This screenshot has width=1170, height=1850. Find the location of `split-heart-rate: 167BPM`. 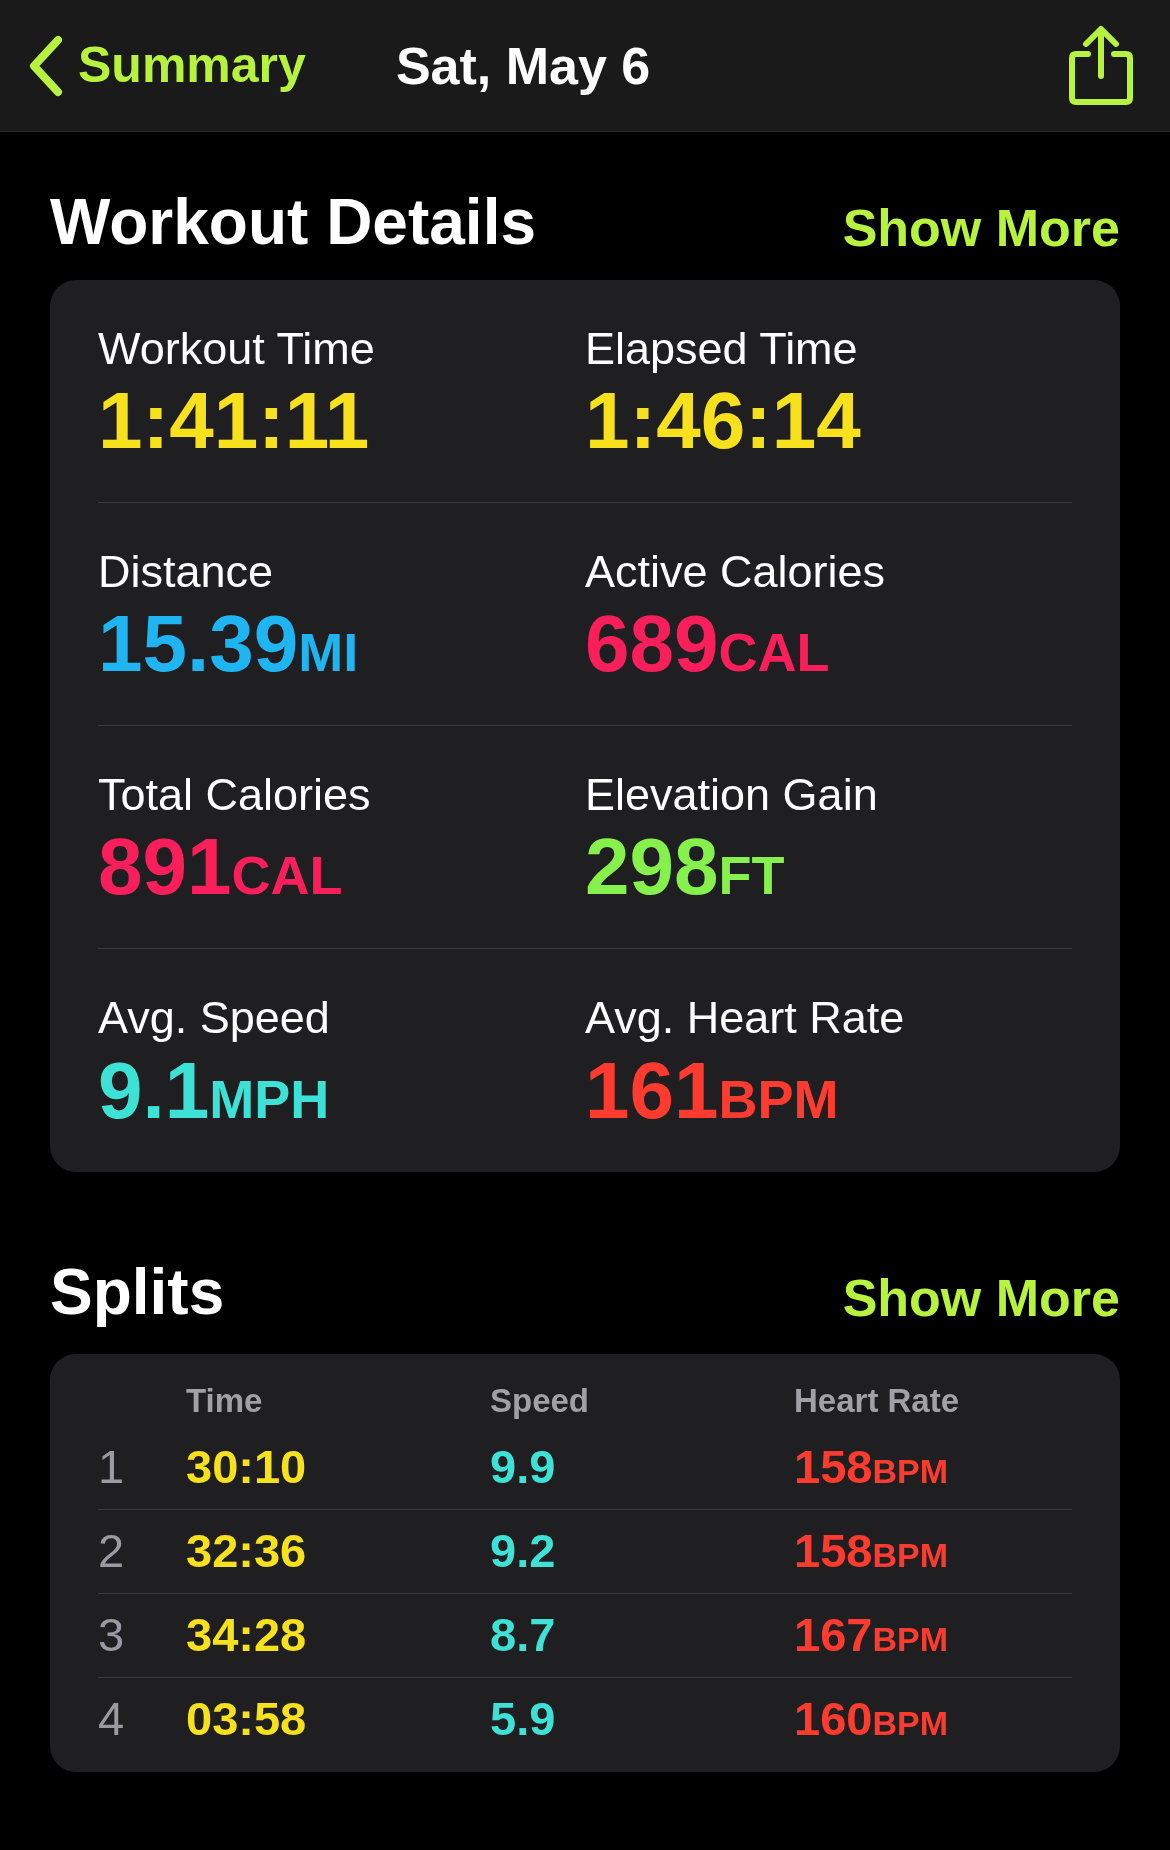

split-heart-rate: 167BPM is located at coordinates (871, 1634).